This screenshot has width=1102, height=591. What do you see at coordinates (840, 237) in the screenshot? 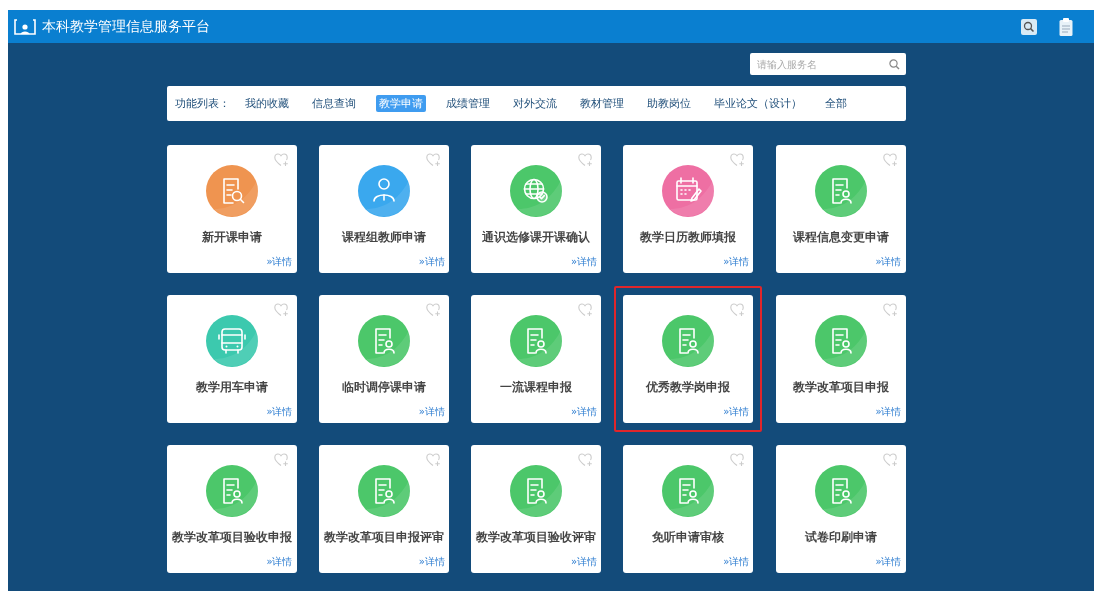
I see `service-title: 课程信息变更申请` at bounding box center [840, 237].